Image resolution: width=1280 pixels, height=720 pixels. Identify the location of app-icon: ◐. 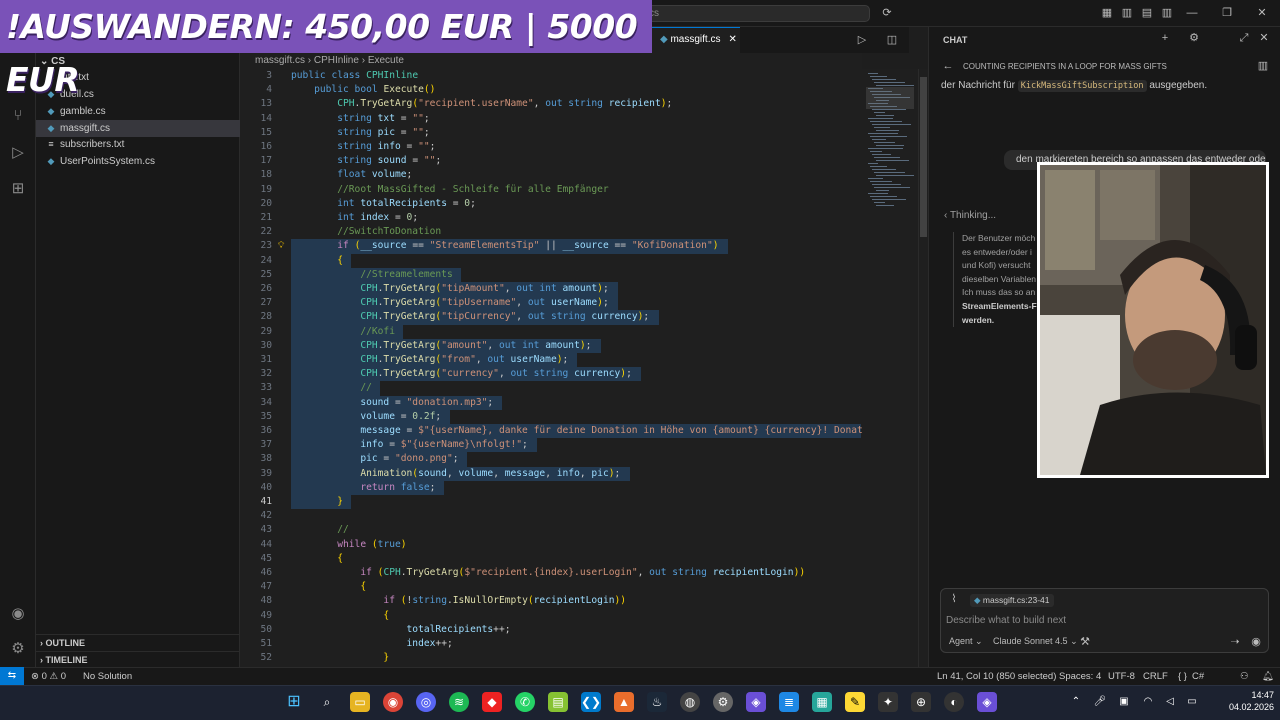
(954, 702).